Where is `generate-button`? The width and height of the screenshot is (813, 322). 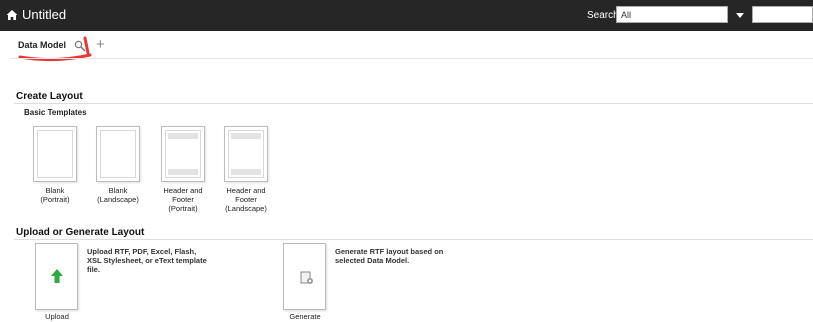
generate-button is located at coordinates (304, 276).